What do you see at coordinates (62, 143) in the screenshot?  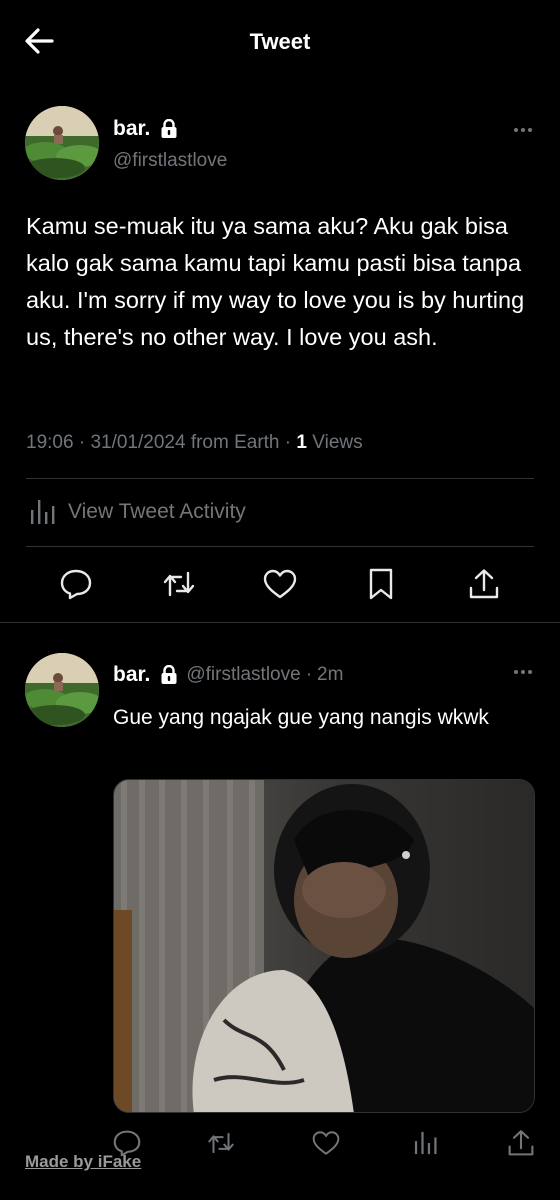 I see `author-avatar` at bounding box center [62, 143].